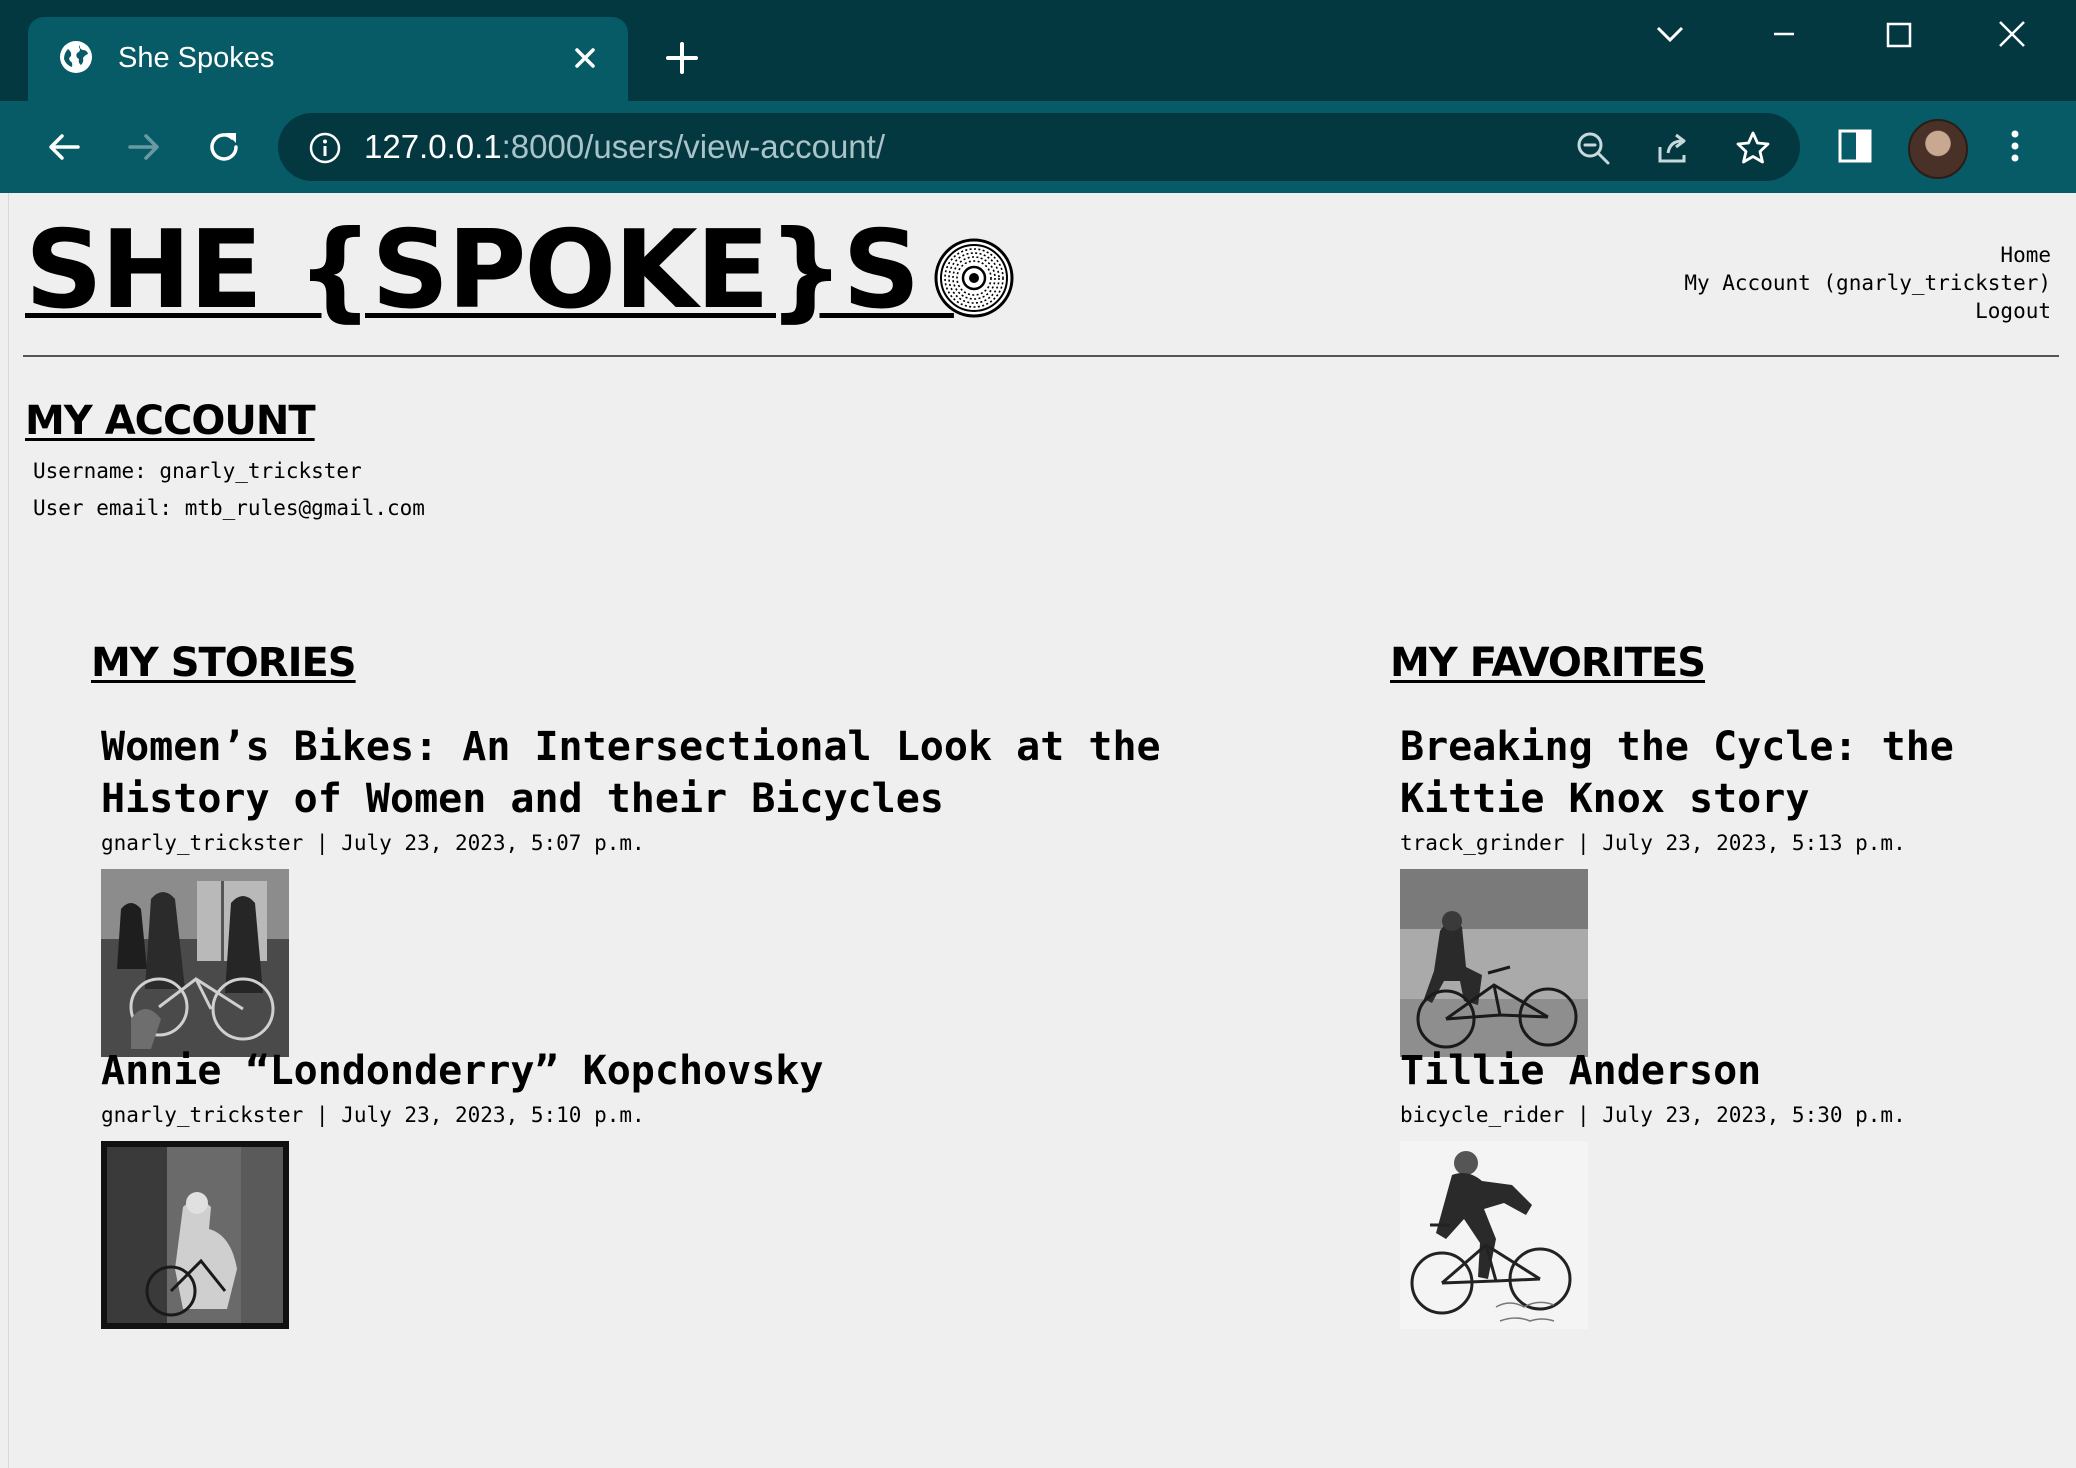  I want to click on my-favorites-heading: MY FAVORITES, so click(1548, 663).